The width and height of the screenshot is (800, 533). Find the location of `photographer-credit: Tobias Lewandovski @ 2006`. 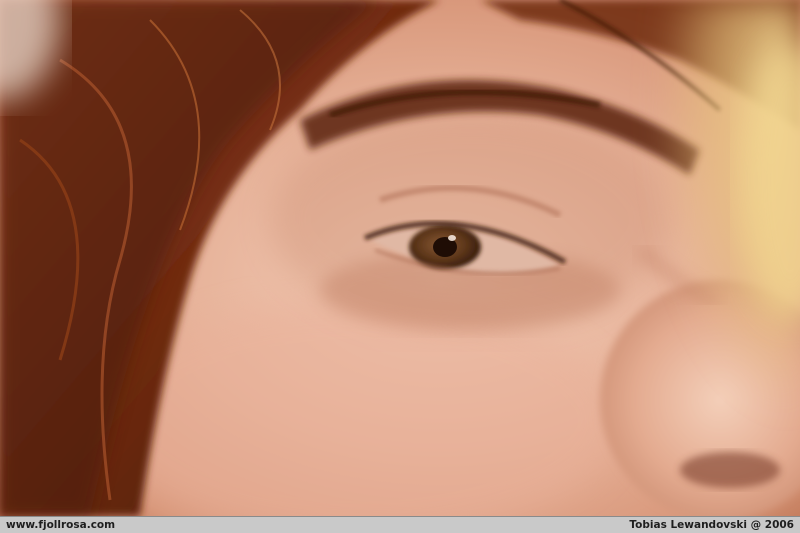

photographer-credit: Tobias Lewandovski @ 2006 is located at coordinates (711, 525).